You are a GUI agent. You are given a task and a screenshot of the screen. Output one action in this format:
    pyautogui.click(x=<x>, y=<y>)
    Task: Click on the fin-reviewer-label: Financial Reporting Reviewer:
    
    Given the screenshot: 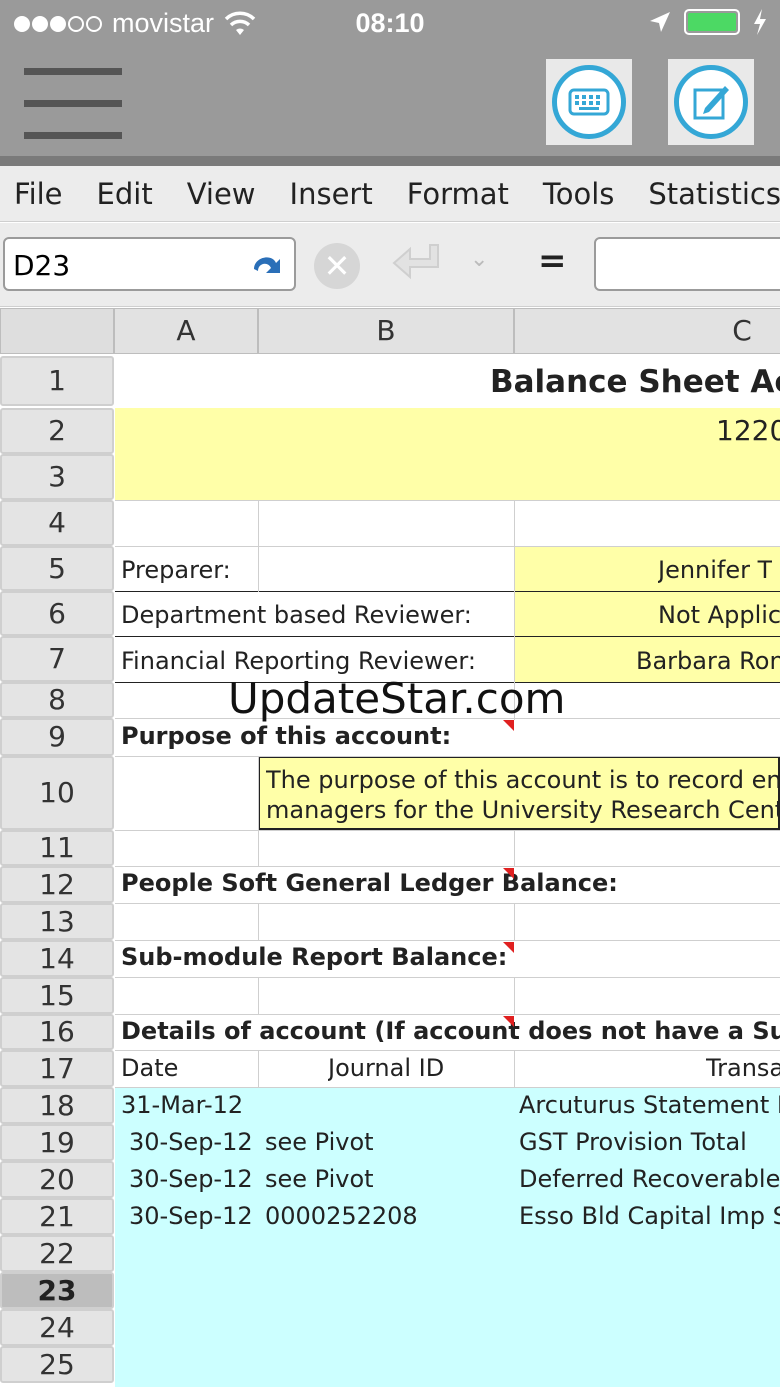 What is the action you would take?
    pyautogui.click(x=298, y=661)
    